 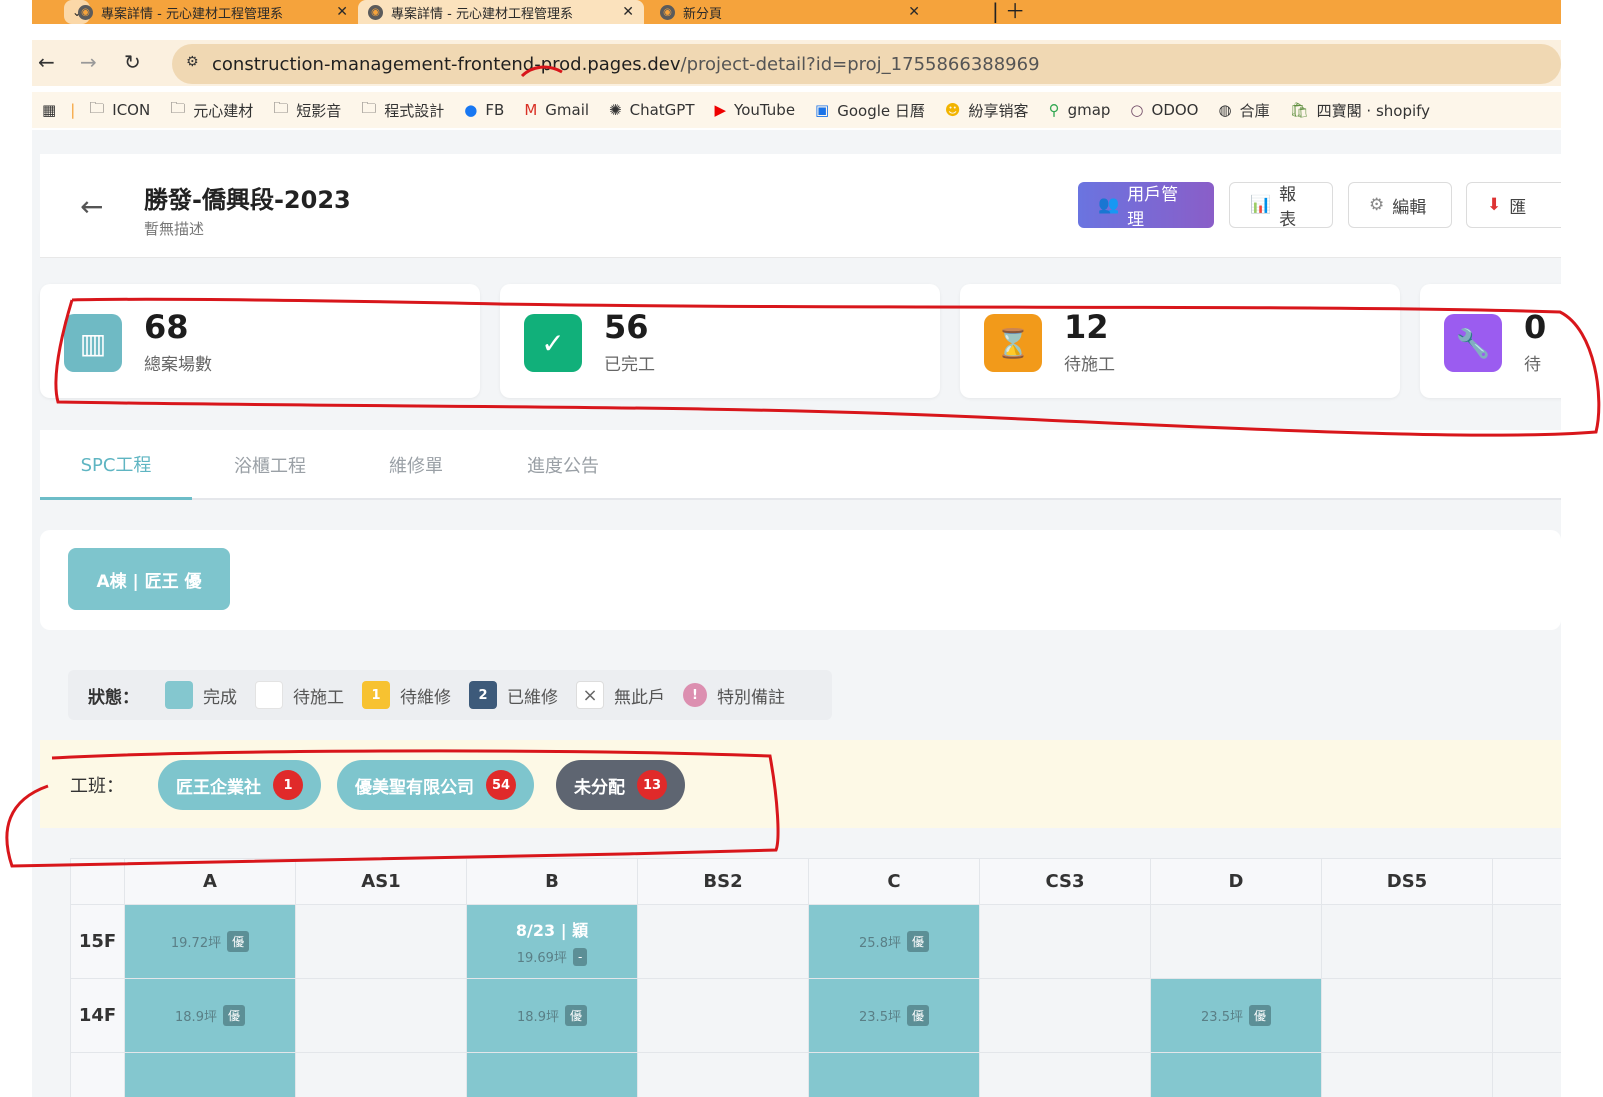 I want to click on unit-area: 19.72坪, so click(x=196, y=943).